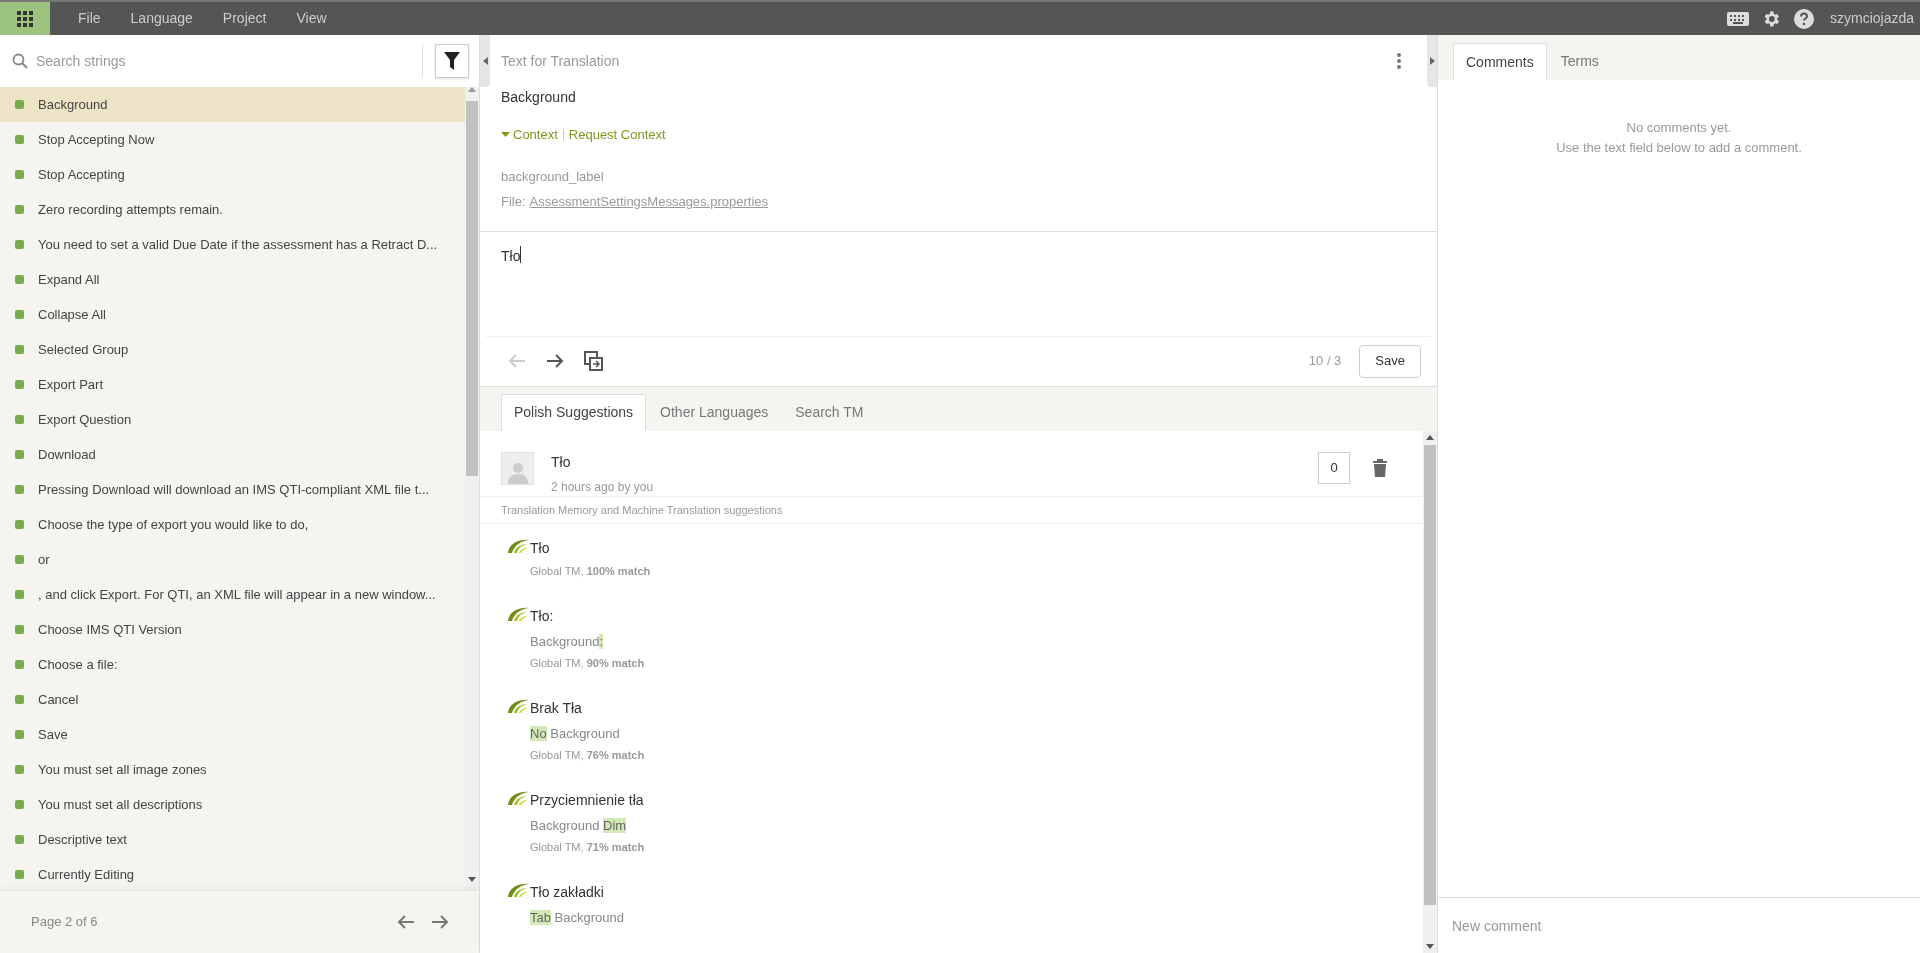  Describe the element at coordinates (440, 922) in the screenshot. I see `next-page-arrow-icon` at that location.